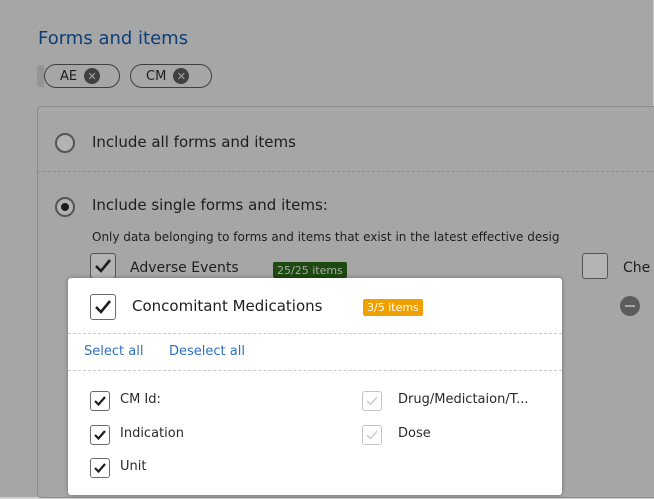 This screenshot has height=499, width=654. I want to click on checkbox-adverse-events, so click(103, 266).